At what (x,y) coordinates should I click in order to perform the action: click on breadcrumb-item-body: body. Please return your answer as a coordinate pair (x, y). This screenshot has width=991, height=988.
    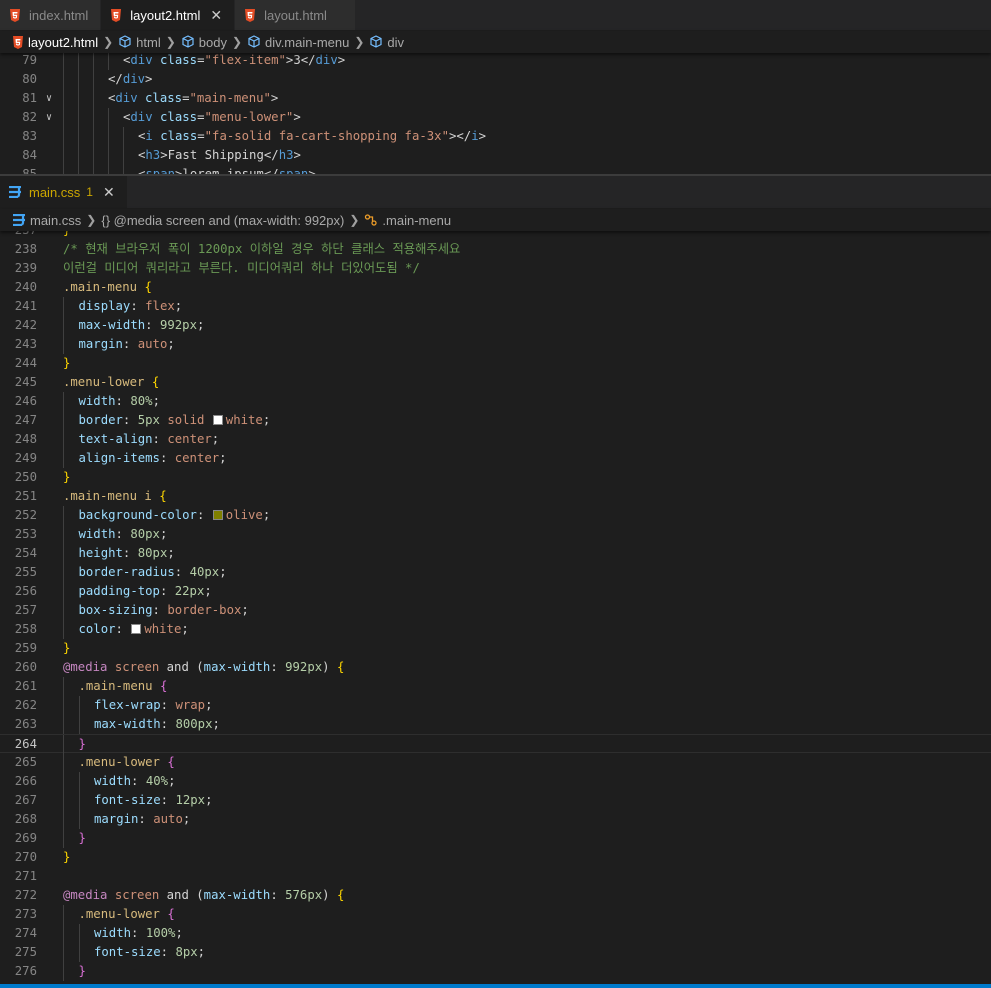
    Looking at the image, I should click on (204, 42).